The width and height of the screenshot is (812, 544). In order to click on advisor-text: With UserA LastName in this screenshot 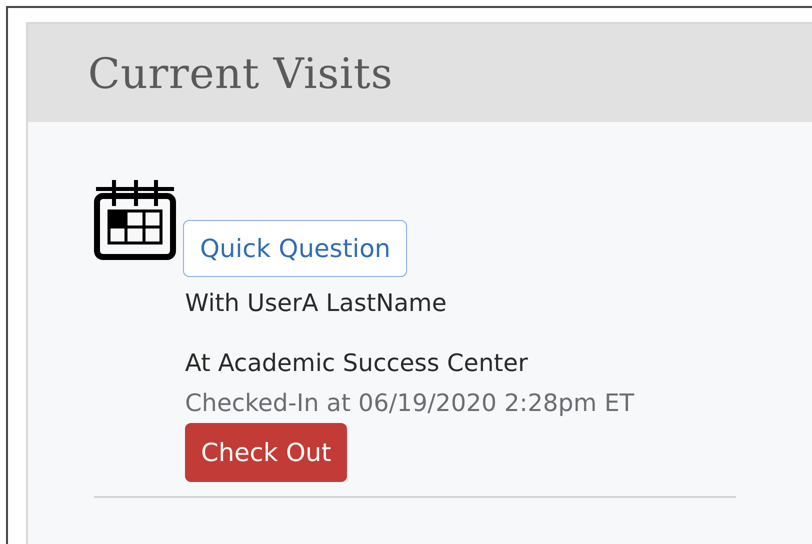, I will do `click(316, 303)`.